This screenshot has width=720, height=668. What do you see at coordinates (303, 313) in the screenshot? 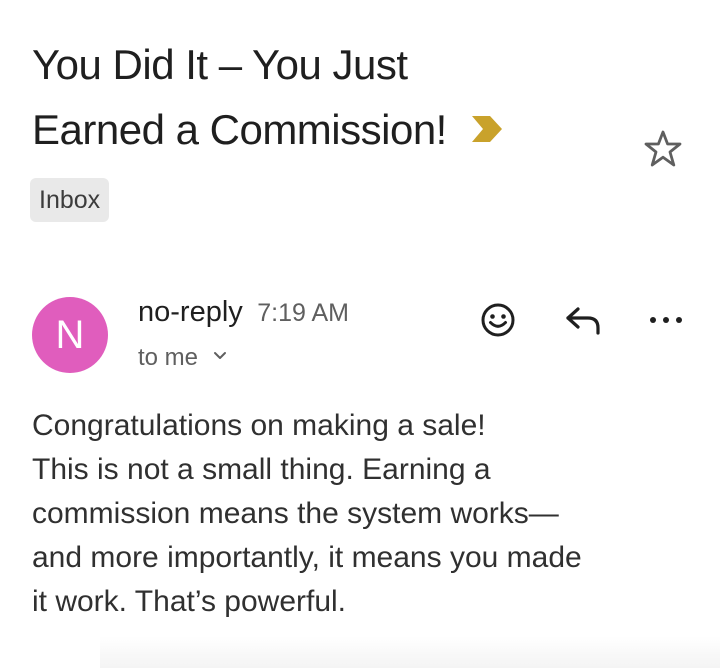
I see `sent-time: 7:19 AM` at bounding box center [303, 313].